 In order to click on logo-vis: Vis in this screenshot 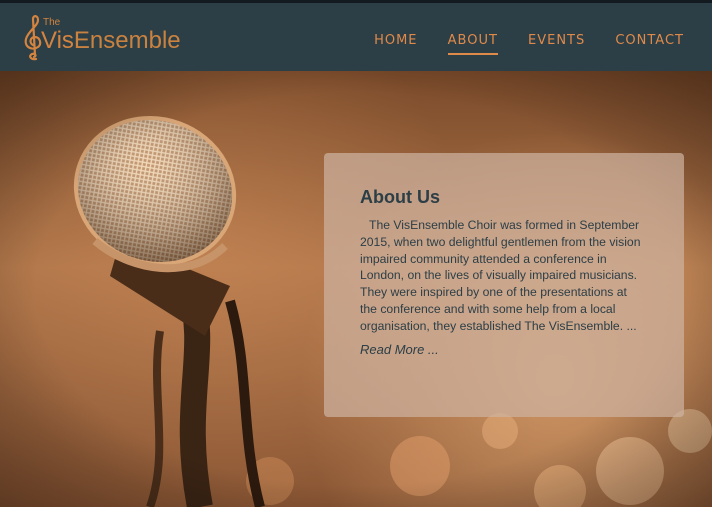, I will do `click(57, 40)`.